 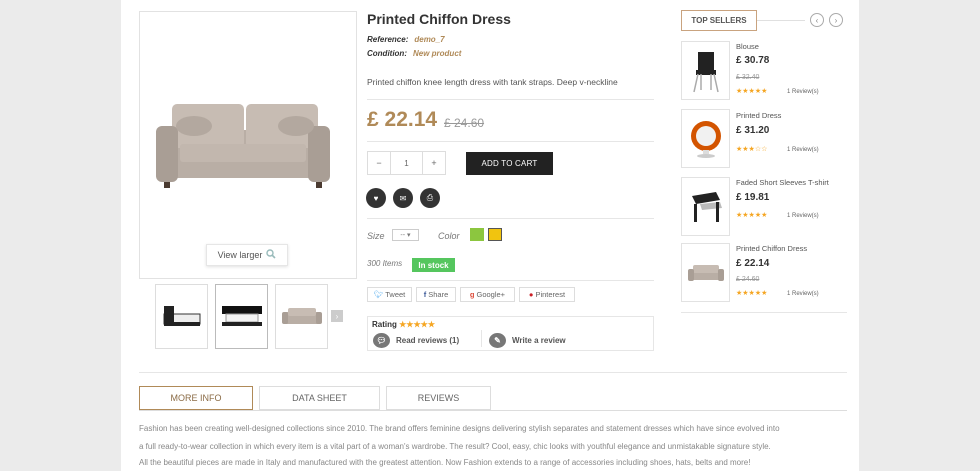 I want to click on zoom-icon, so click(x=271, y=255).